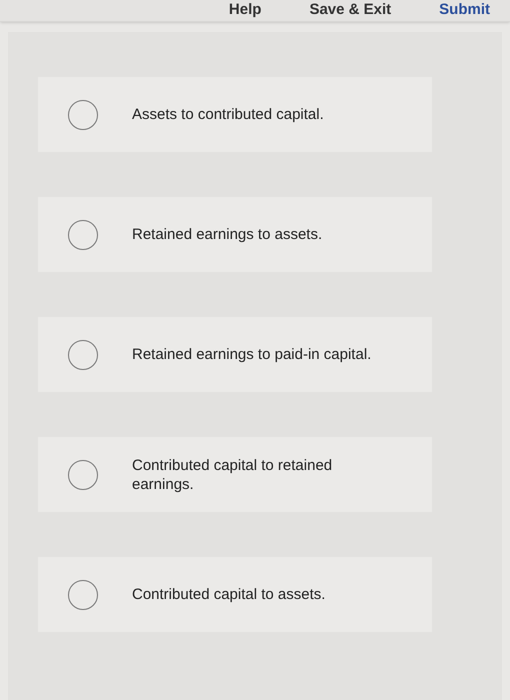 The width and height of the screenshot is (510, 700). I want to click on option-label: Contributed capital to retained earnings., so click(233, 475).